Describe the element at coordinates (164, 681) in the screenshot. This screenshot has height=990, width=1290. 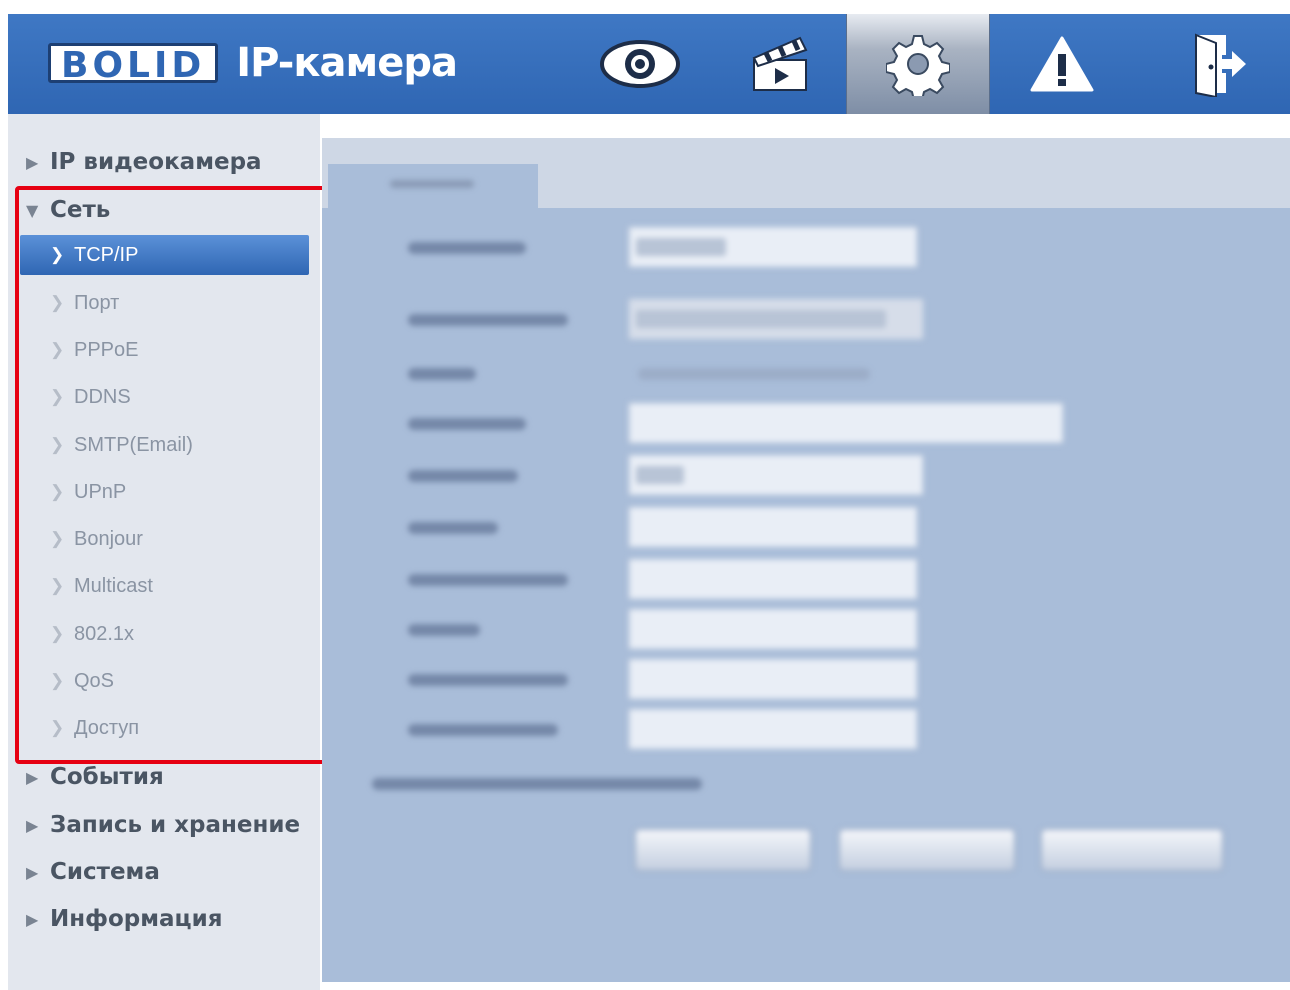
I see `sidebar-item-qos: ❯ QoS` at that location.